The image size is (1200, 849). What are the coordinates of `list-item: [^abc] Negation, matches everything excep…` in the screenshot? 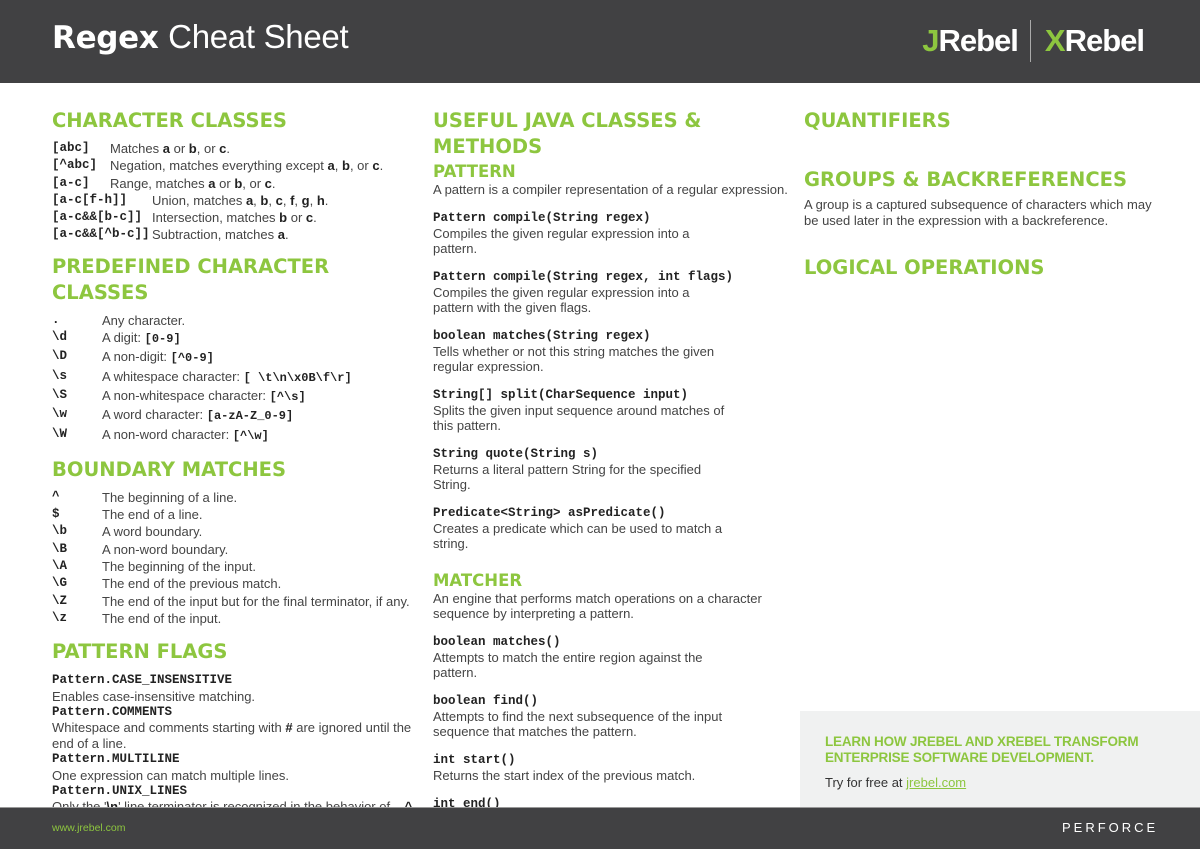 It's located at (237, 165).